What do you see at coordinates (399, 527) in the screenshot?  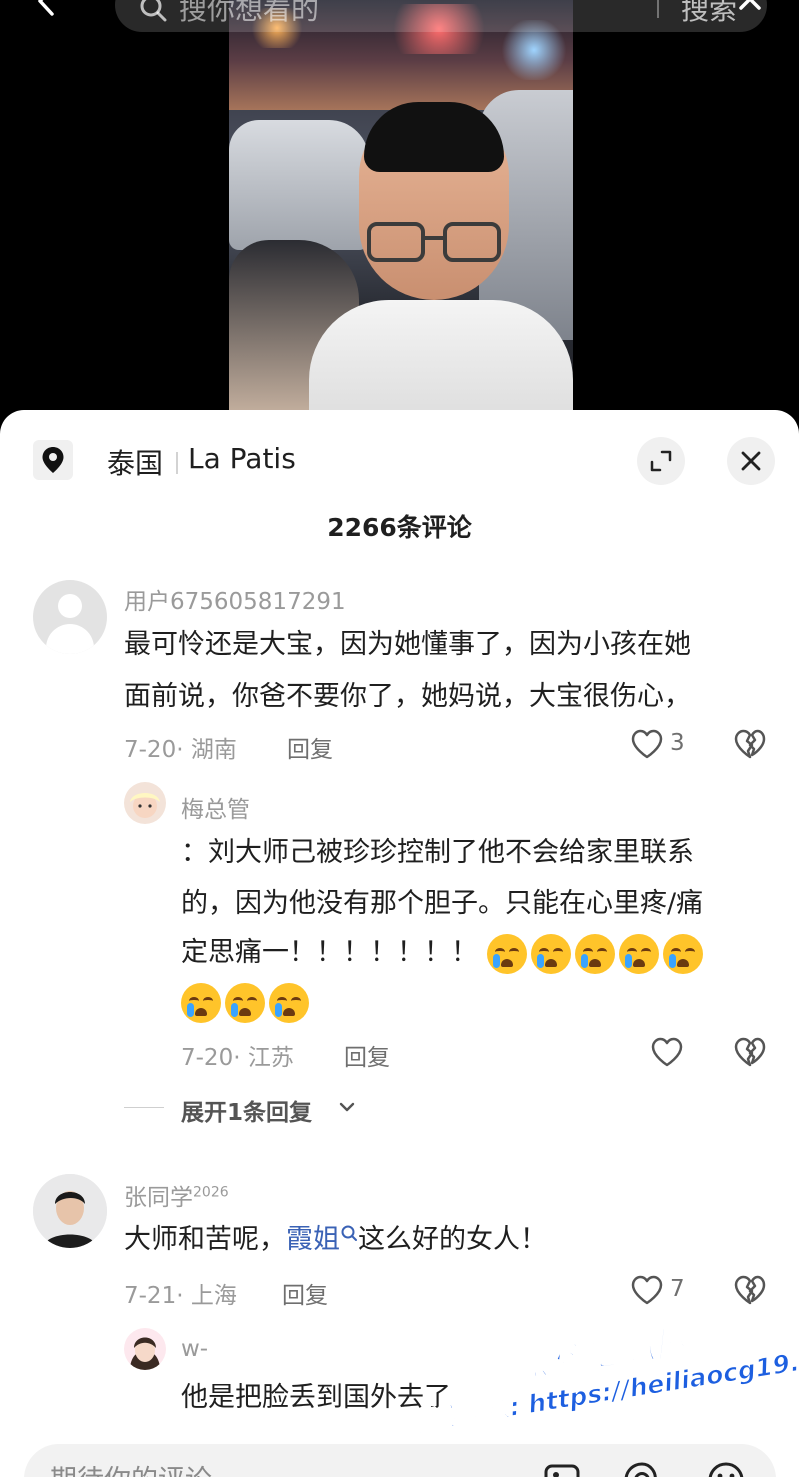 I see `comment-count: 2266条评论` at bounding box center [399, 527].